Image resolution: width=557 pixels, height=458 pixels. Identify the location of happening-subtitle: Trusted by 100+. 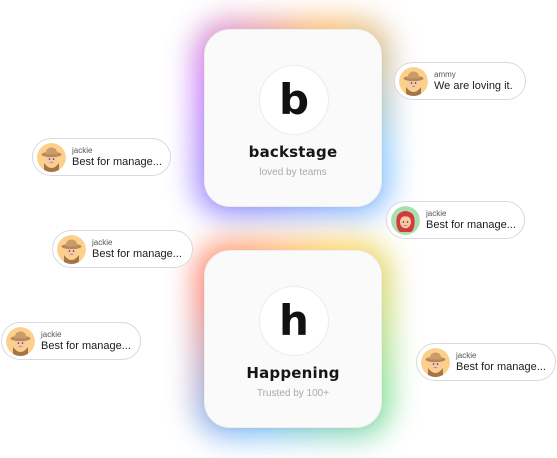
(293, 393).